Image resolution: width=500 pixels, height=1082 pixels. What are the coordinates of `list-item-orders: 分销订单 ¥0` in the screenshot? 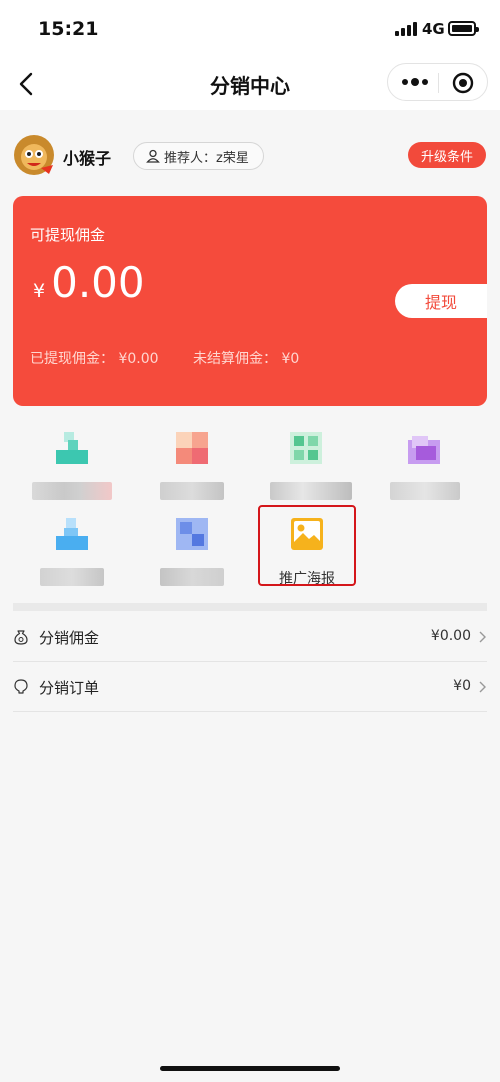 It's located at (250, 687).